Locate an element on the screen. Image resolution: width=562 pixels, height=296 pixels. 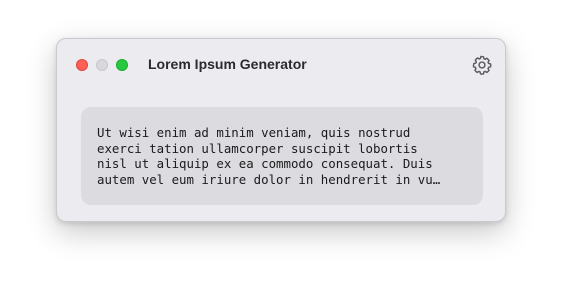
settings-button is located at coordinates (482, 65).